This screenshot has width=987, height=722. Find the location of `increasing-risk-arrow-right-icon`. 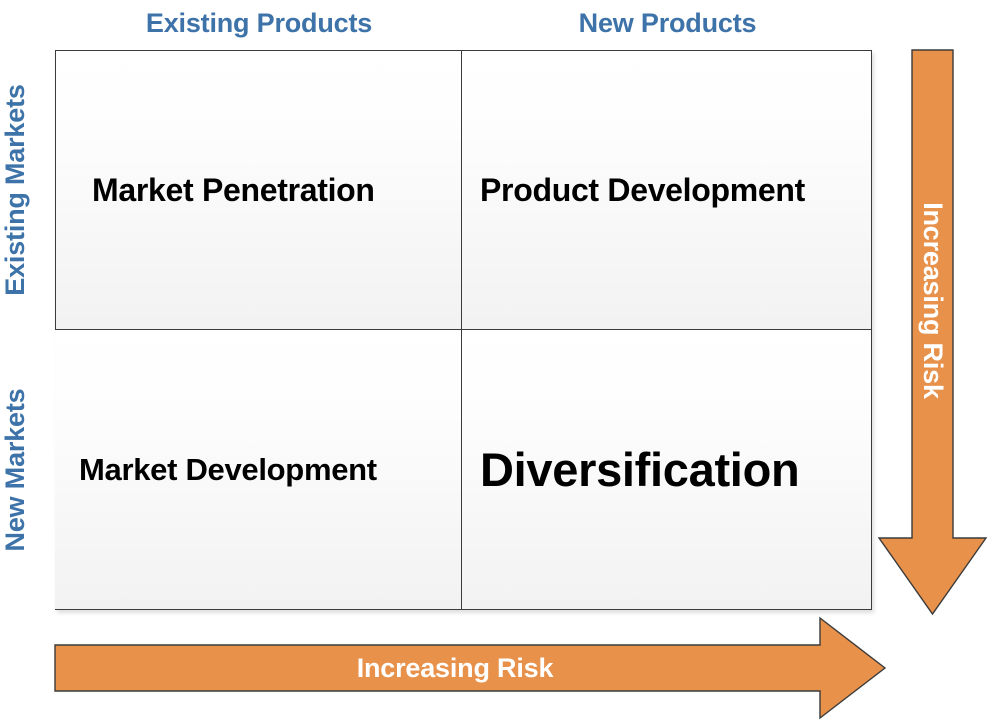

increasing-risk-arrow-right-icon is located at coordinates (504, 668).